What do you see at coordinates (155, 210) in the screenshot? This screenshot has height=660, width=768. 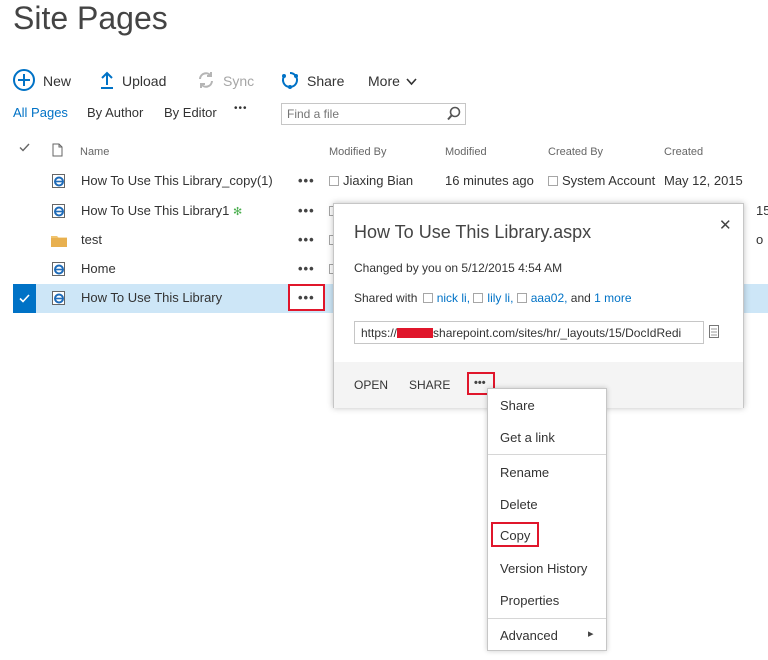 I see `row-name-text: How To Use This Library1` at bounding box center [155, 210].